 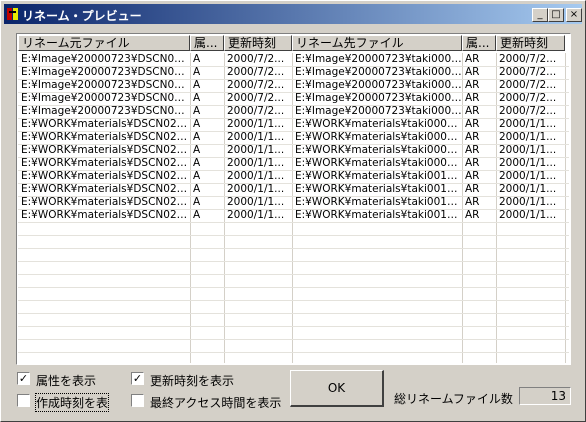 What do you see at coordinates (66, 381) in the screenshot?
I see `show-attributes-label: 属性を表示` at bounding box center [66, 381].